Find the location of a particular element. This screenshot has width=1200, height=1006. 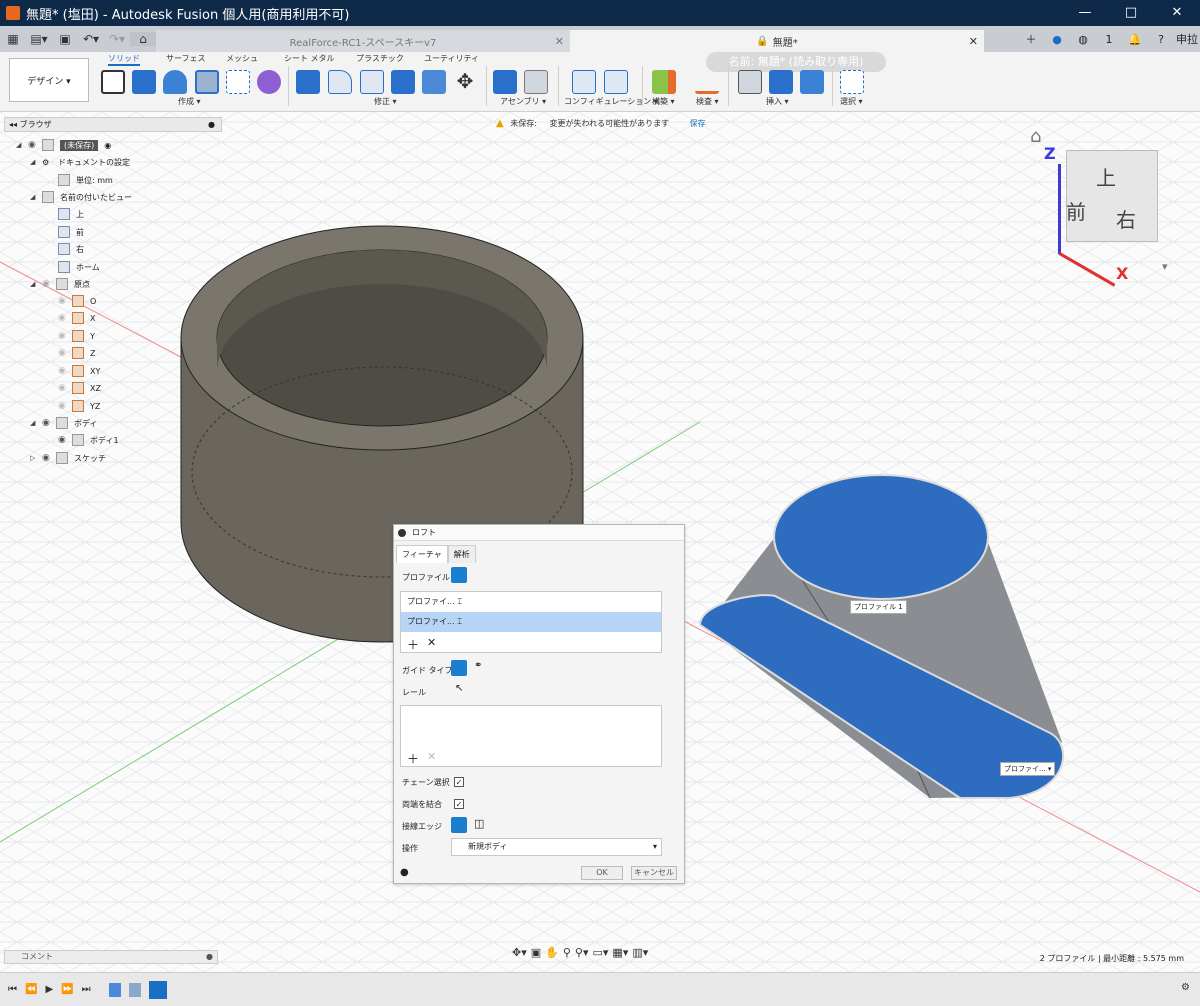

timeline-settings-icon: ⚙ is located at coordinates (1185, 987).